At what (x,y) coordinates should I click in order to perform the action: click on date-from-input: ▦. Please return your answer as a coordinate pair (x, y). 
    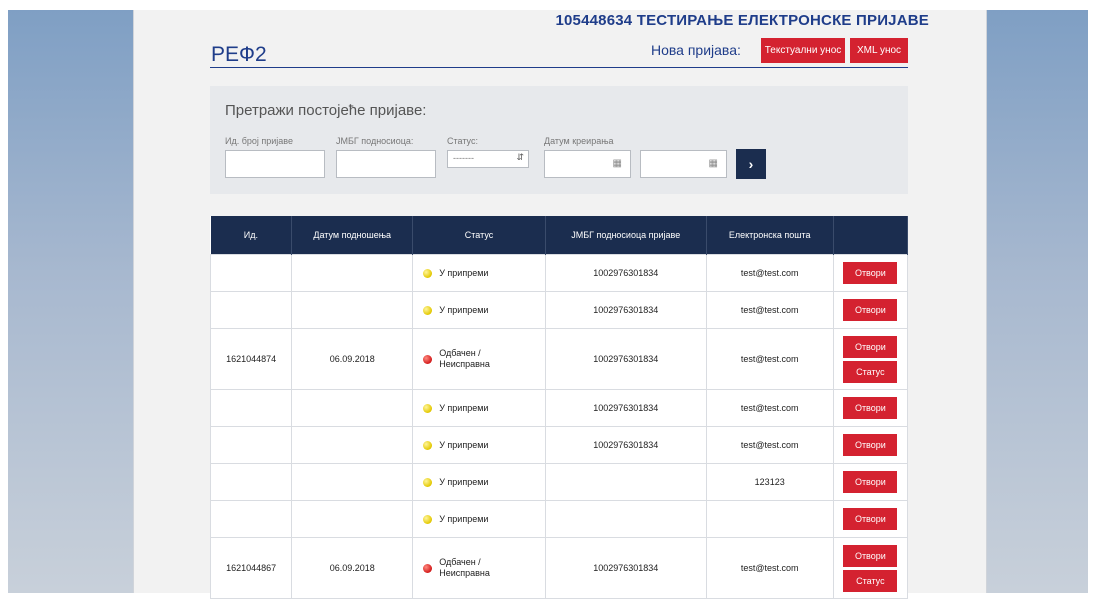
    Looking at the image, I should click on (587, 164).